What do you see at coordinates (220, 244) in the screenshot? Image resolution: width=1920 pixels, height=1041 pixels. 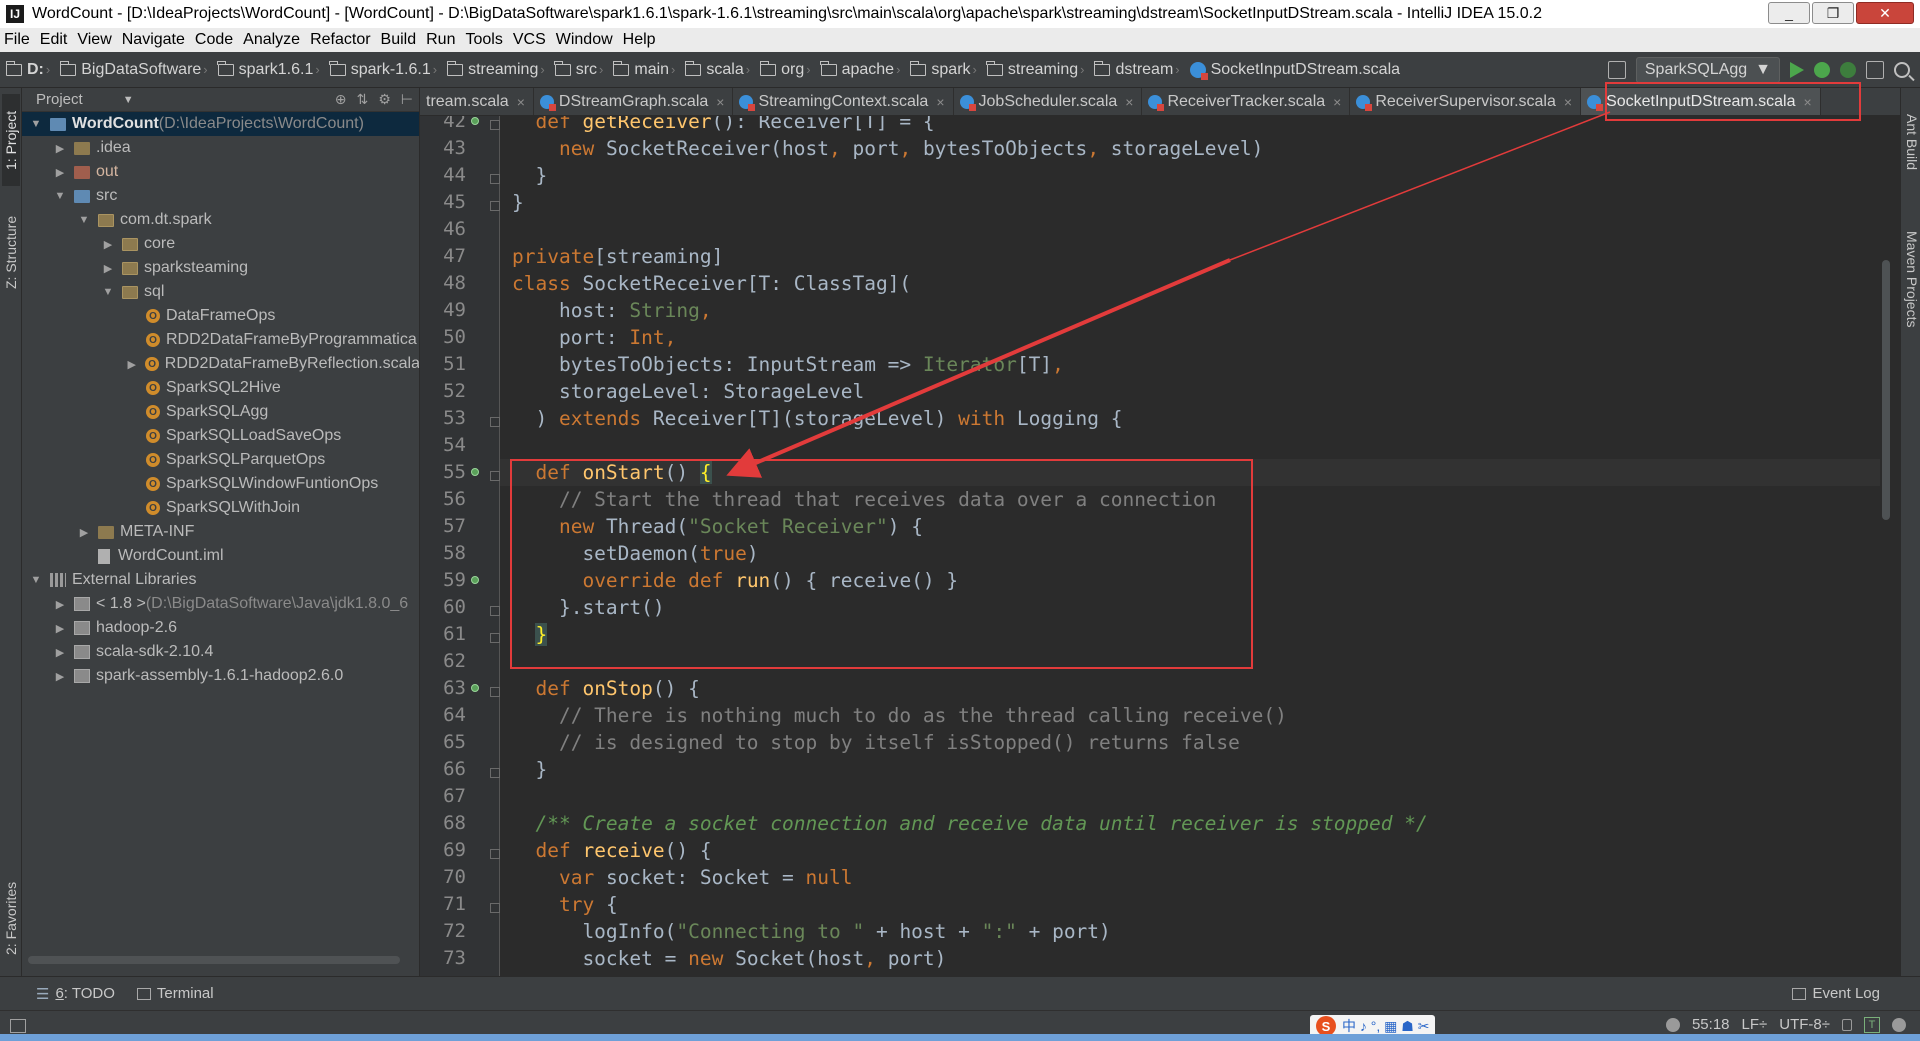 I see `tree-item: ▶ core` at bounding box center [220, 244].